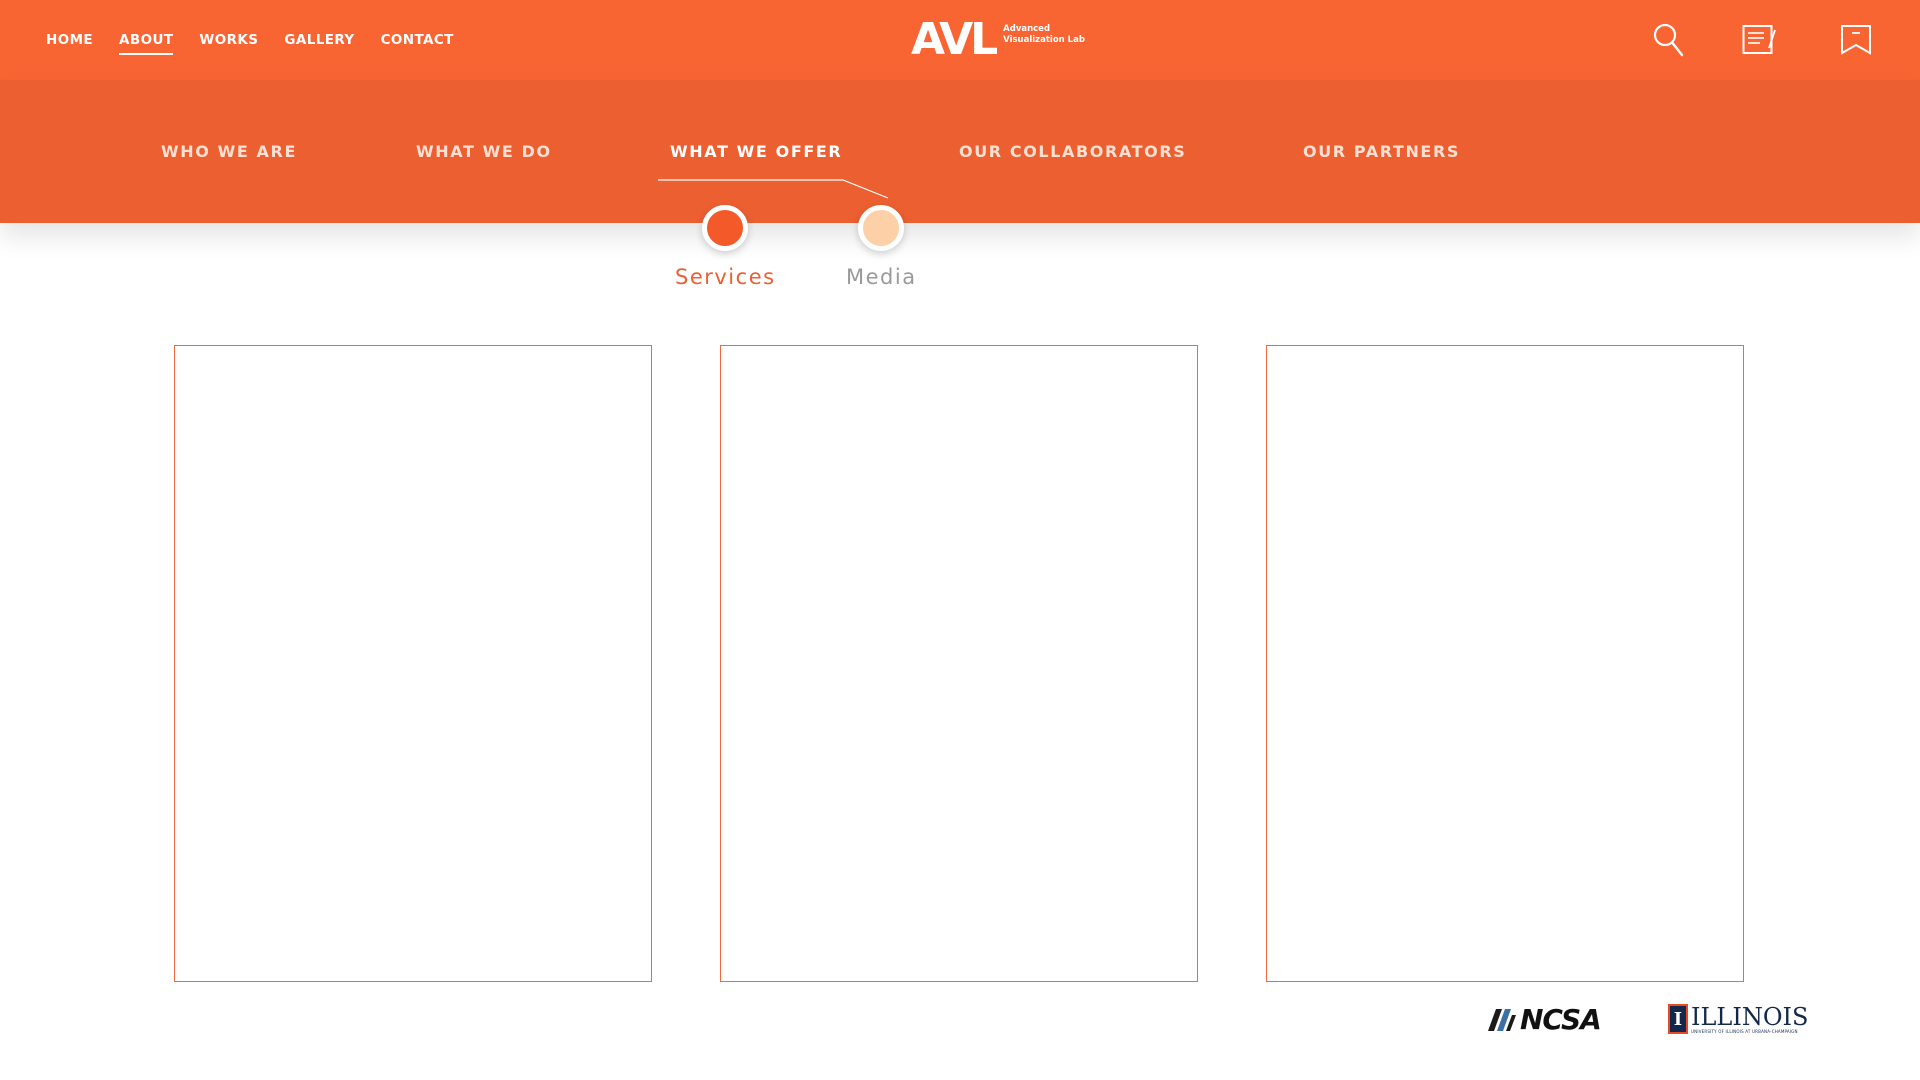 This screenshot has width=1920, height=1080. I want to click on nav-about-link: ABOUT, so click(146, 41).